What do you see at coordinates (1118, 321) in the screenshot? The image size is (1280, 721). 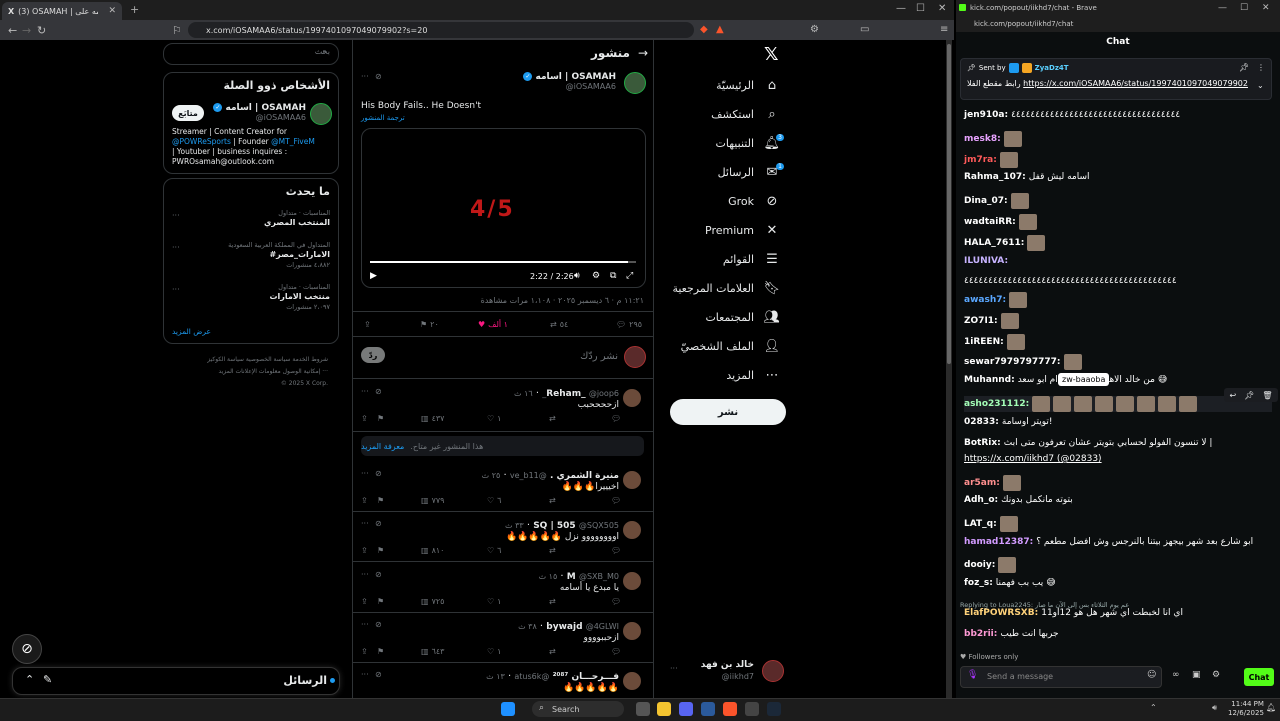 I see `chat-message: ZO7I1:` at bounding box center [1118, 321].